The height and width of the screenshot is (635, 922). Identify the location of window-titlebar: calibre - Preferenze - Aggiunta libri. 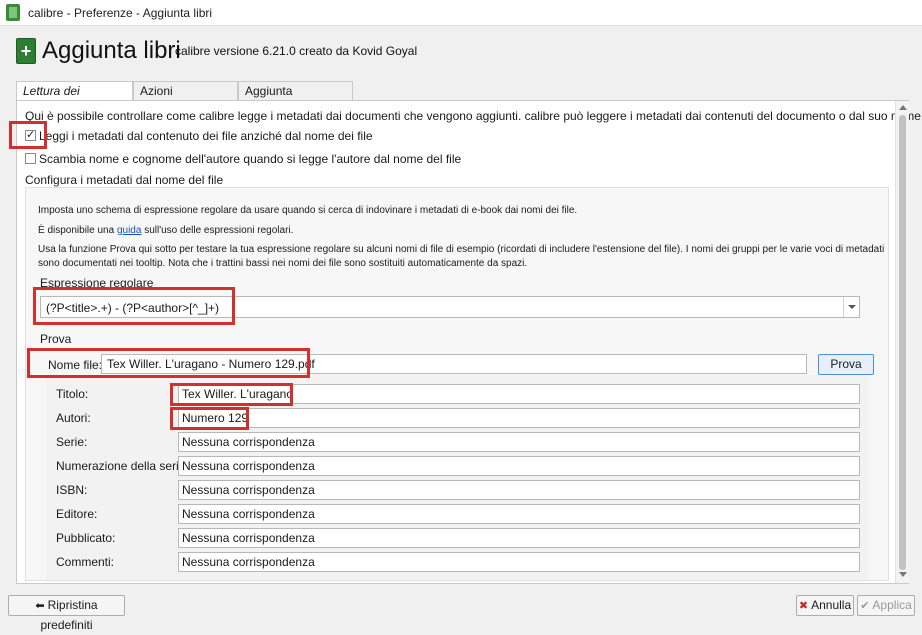
(461, 13).